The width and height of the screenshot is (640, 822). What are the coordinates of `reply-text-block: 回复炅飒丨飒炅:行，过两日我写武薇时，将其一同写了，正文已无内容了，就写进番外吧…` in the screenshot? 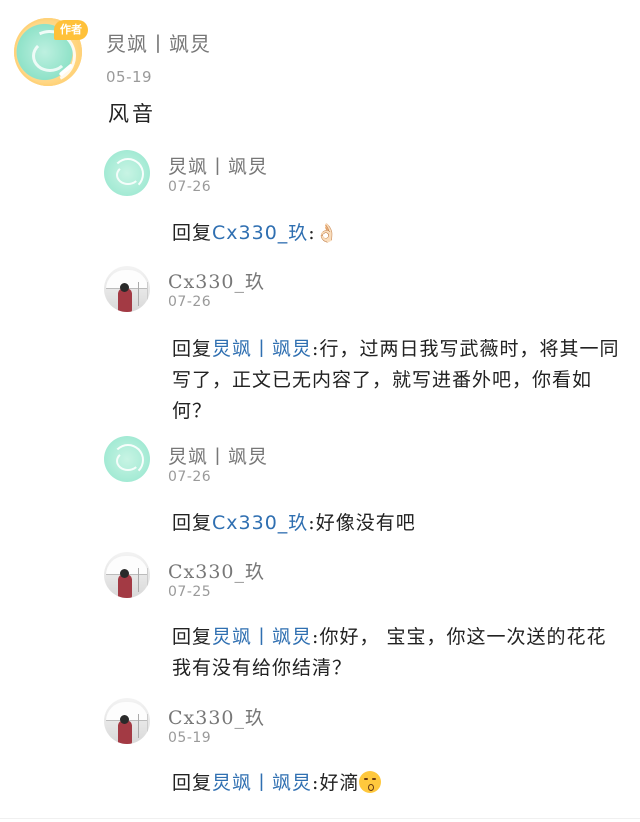 It's located at (397, 380).